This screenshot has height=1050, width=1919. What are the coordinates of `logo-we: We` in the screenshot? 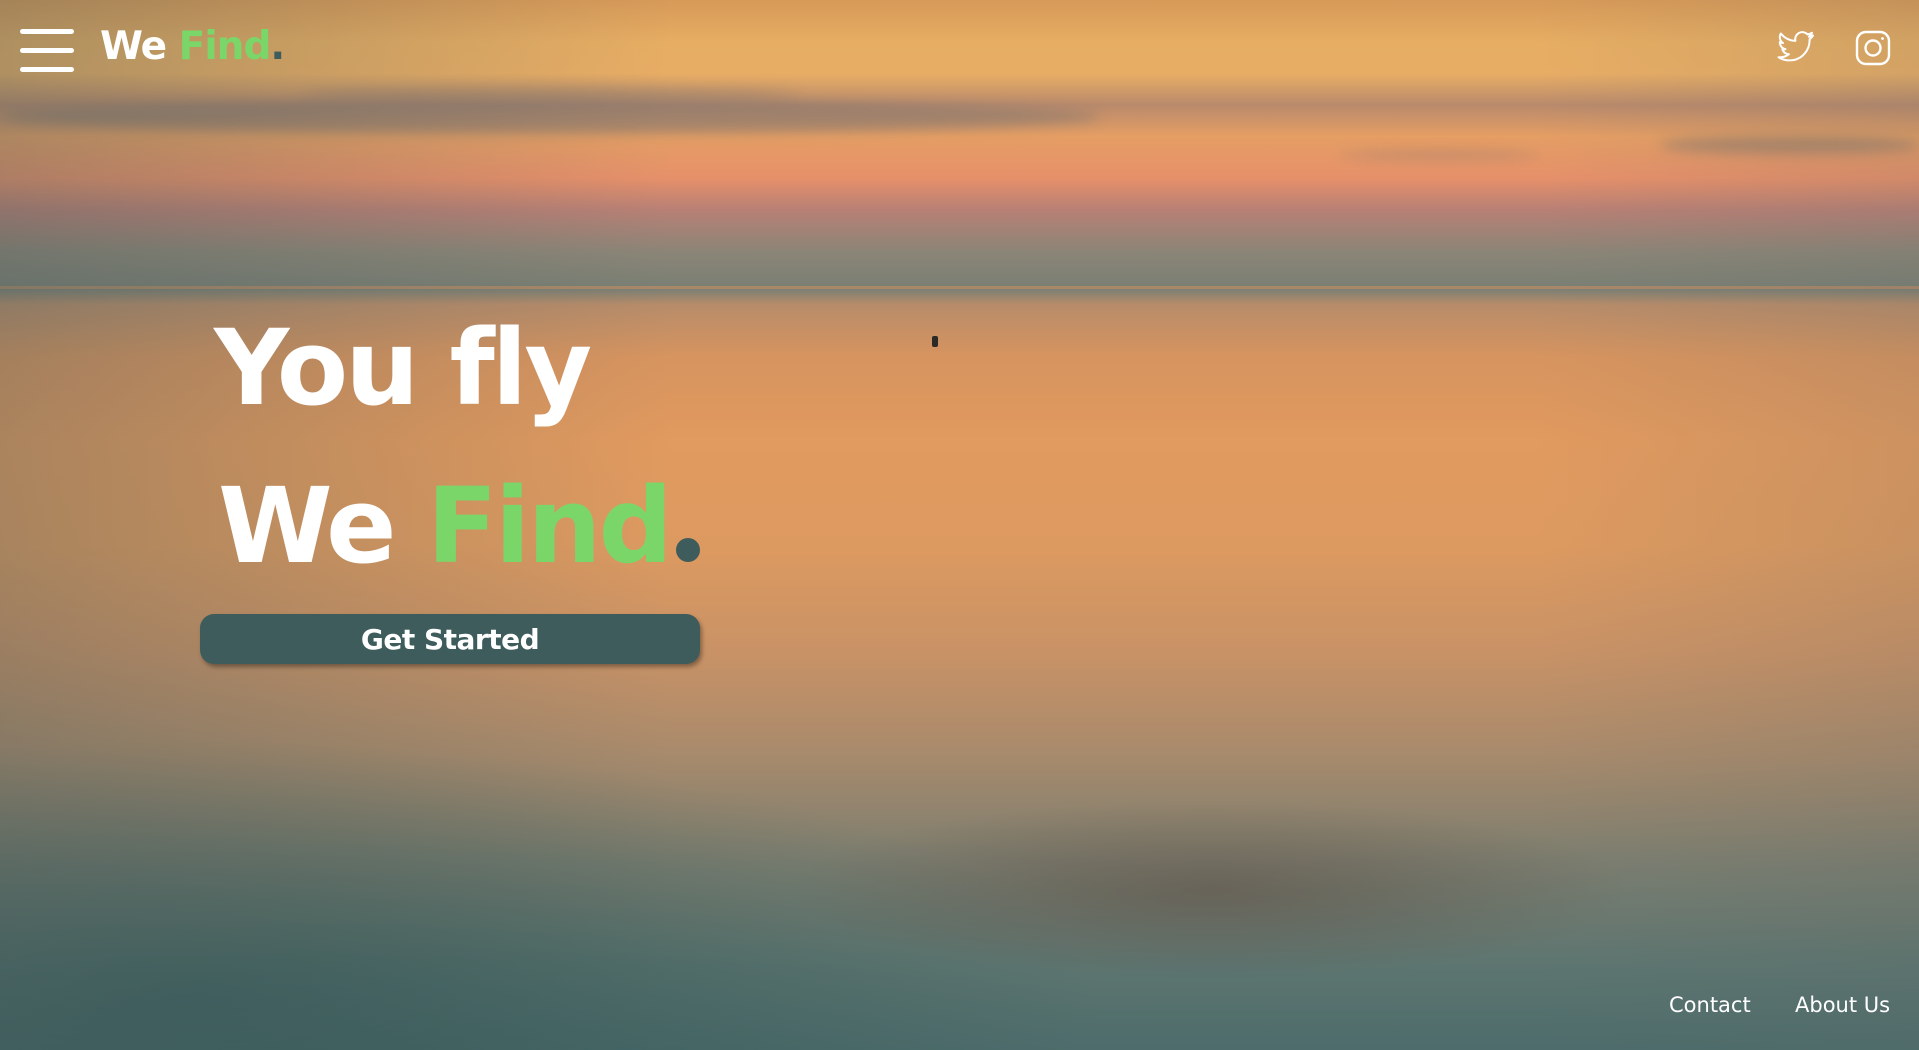 It's located at (133, 46).